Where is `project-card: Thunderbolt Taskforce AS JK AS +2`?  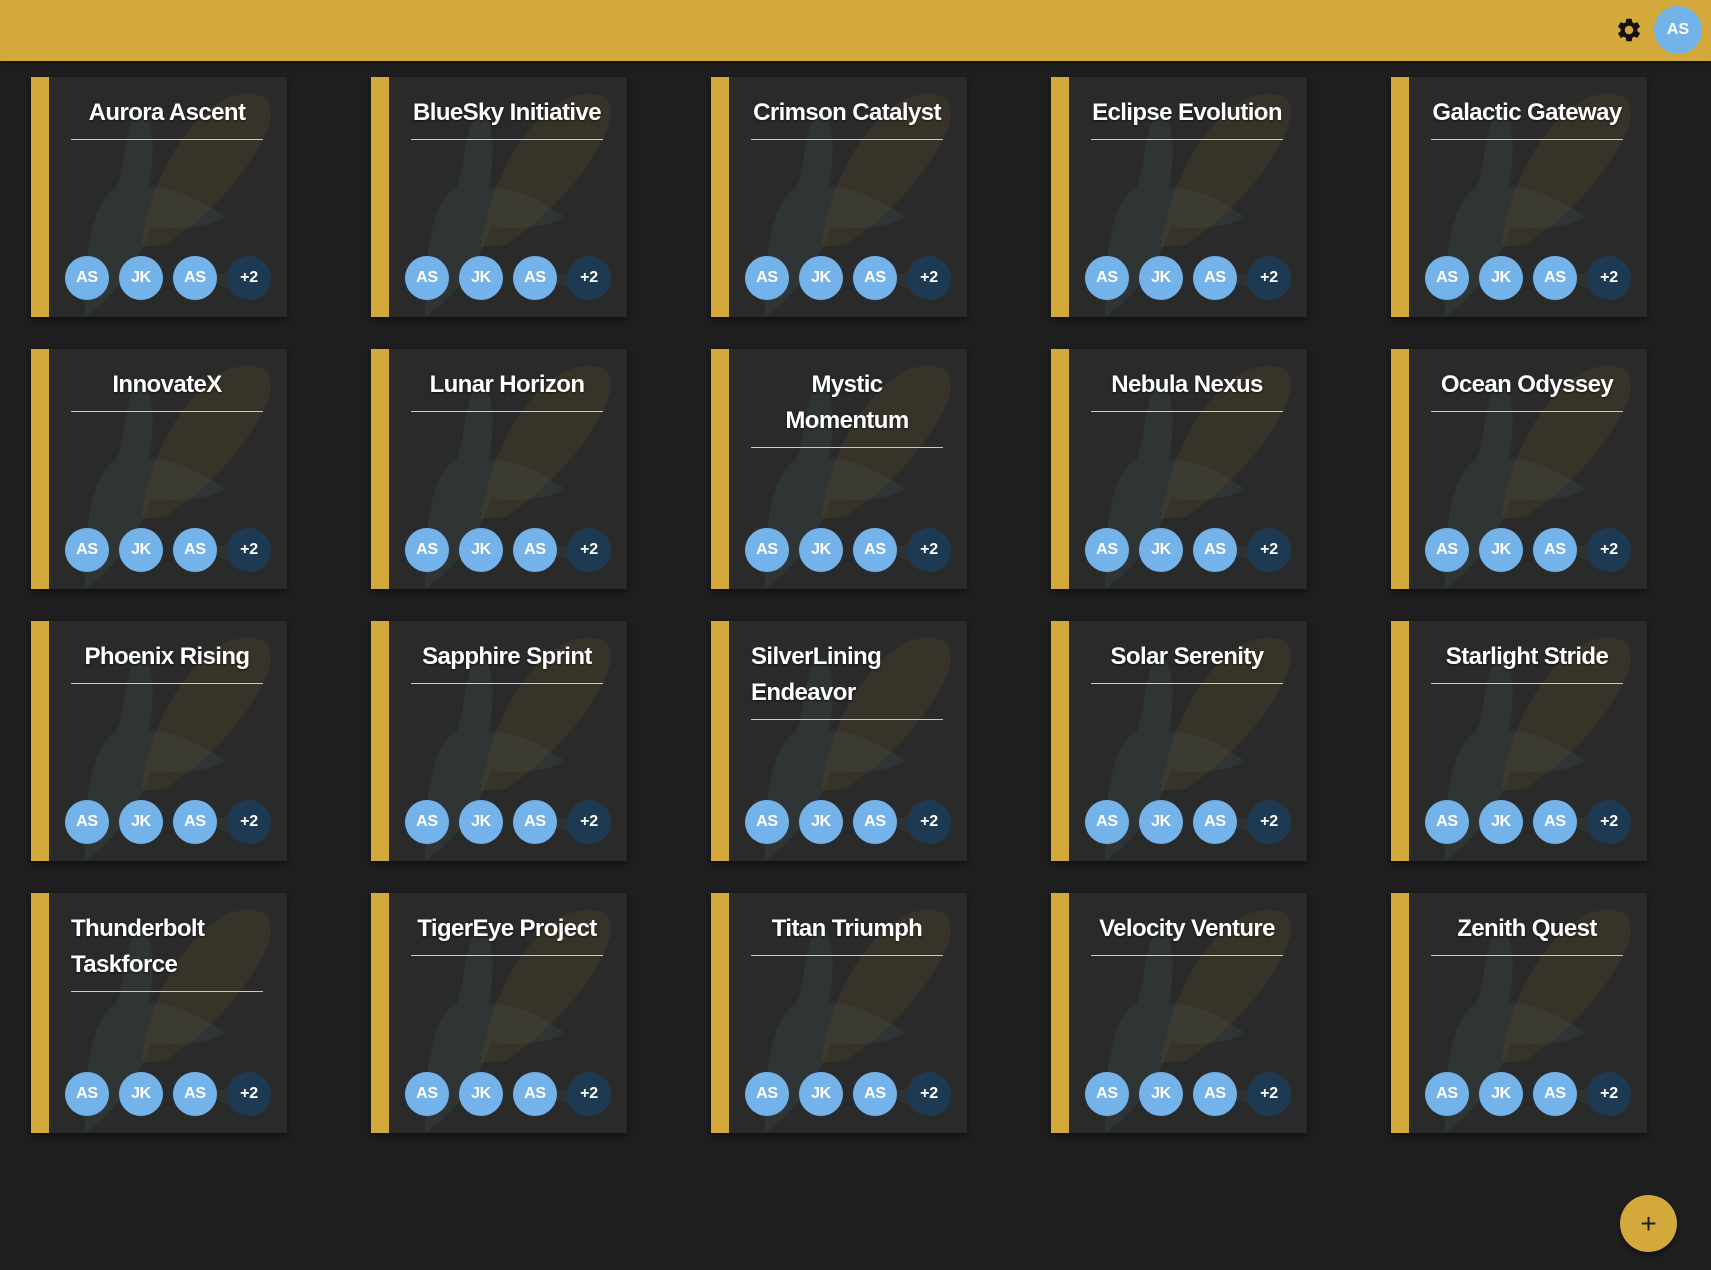 project-card: Thunderbolt Taskforce AS JK AS +2 is located at coordinates (159, 1013).